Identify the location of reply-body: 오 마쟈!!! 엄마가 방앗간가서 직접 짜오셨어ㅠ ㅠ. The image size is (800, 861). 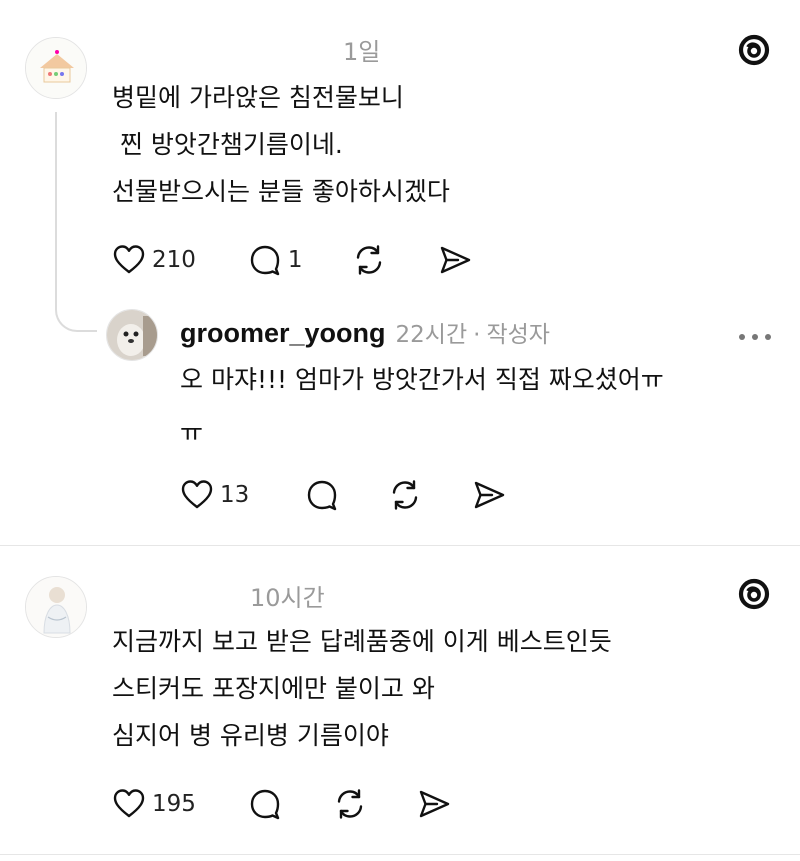
(422, 406).